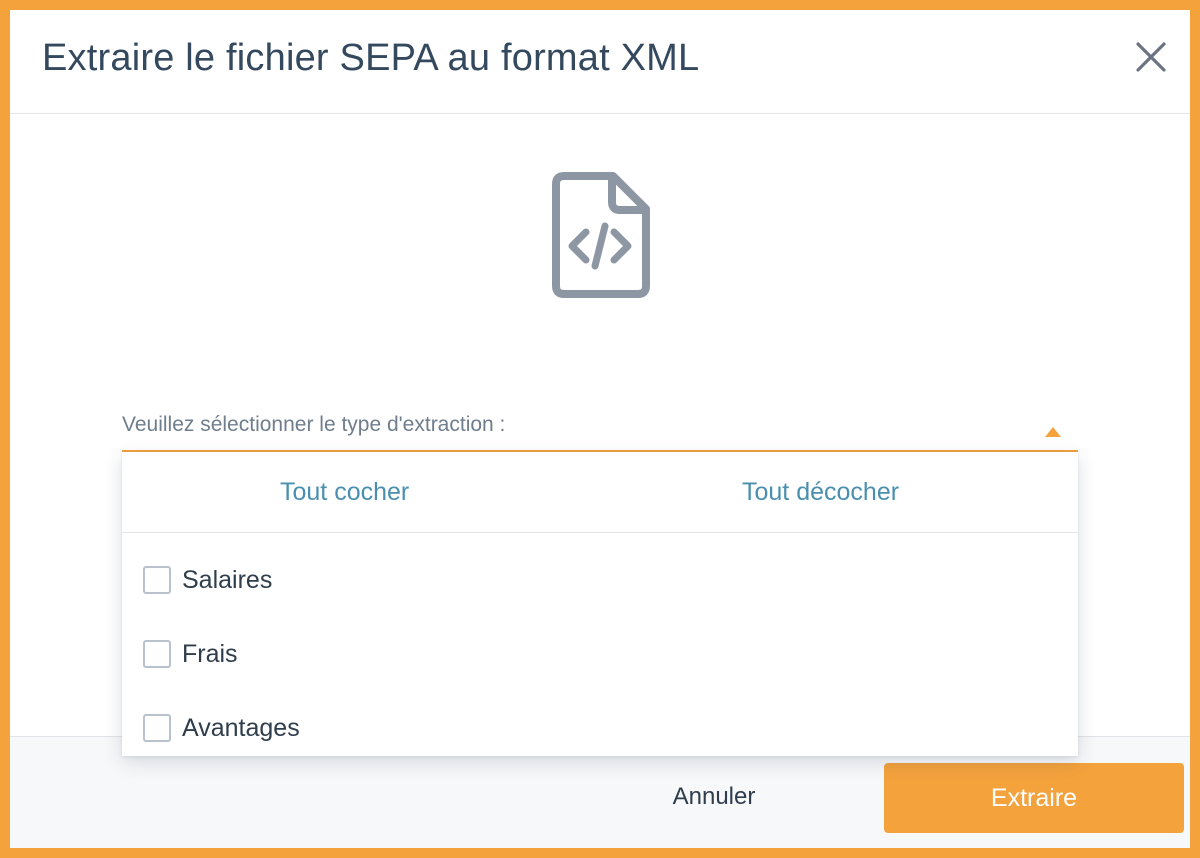 Image resolution: width=1200 pixels, height=858 pixels. What do you see at coordinates (600, 580) in the screenshot?
I see `option-salaires: Salaires` at bounding box center [600, 580].